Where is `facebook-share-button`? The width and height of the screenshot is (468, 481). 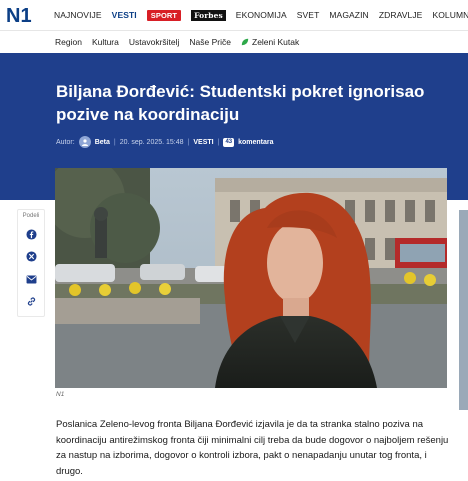 facebook-share-button is located at coordinates (31, 234).